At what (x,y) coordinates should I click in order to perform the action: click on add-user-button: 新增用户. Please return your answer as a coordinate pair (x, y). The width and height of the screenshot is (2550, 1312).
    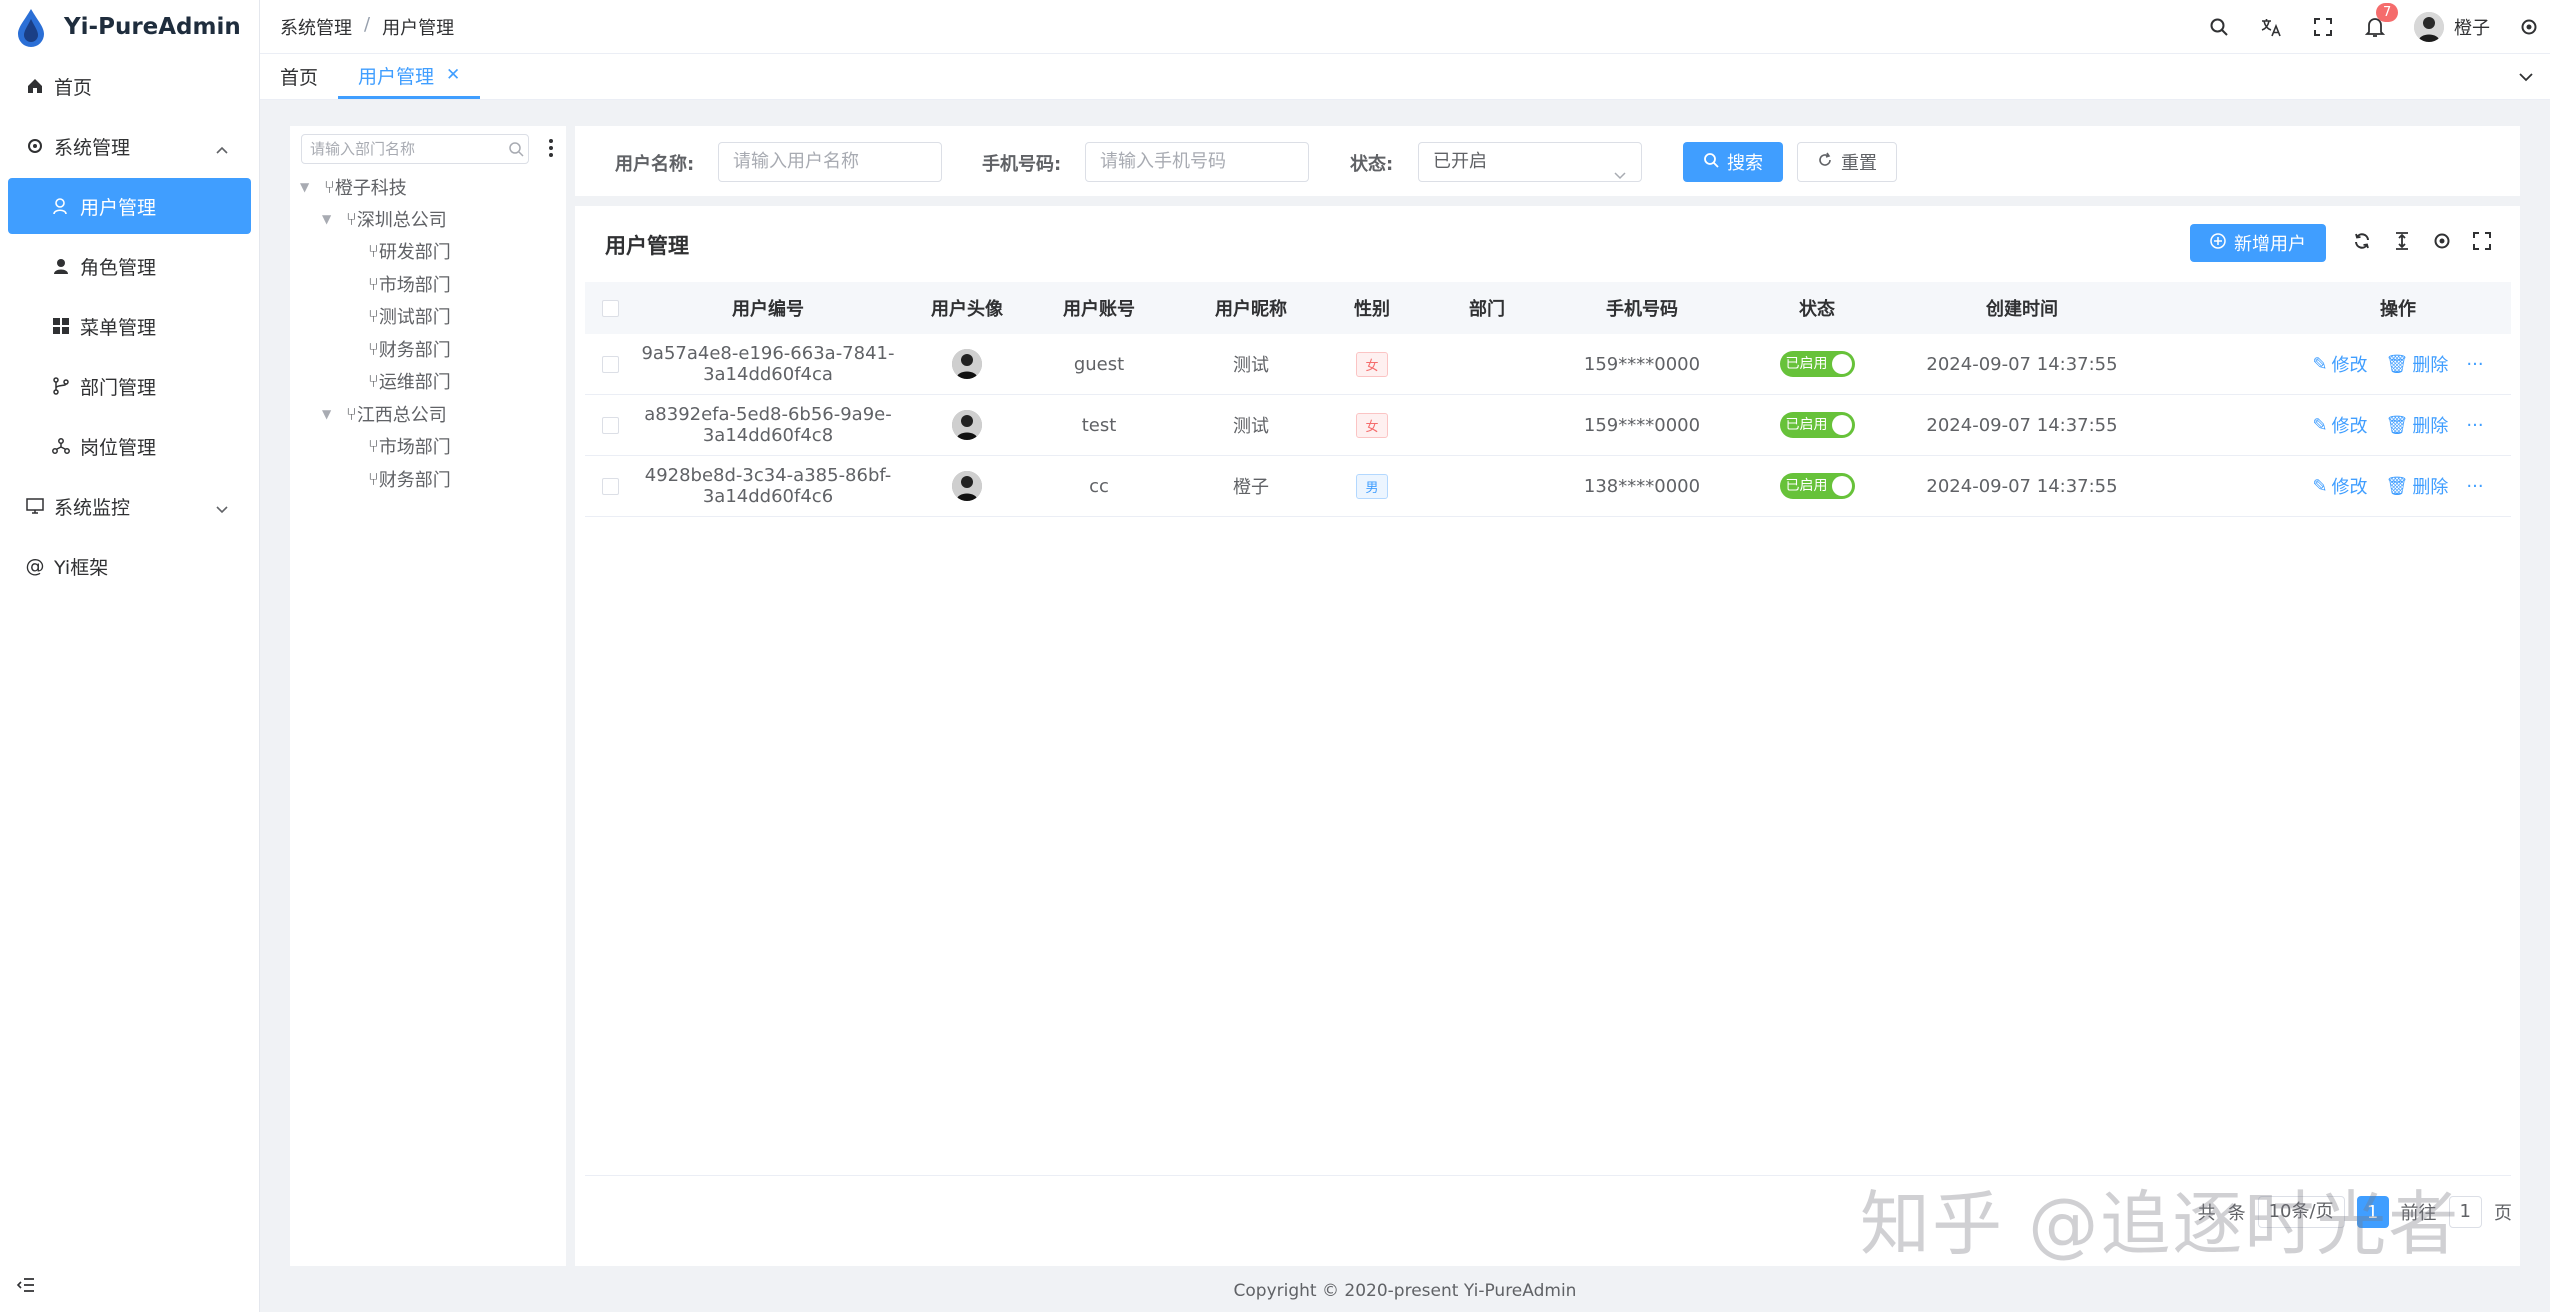
    Looking at the image, I should click on (2258, 243).